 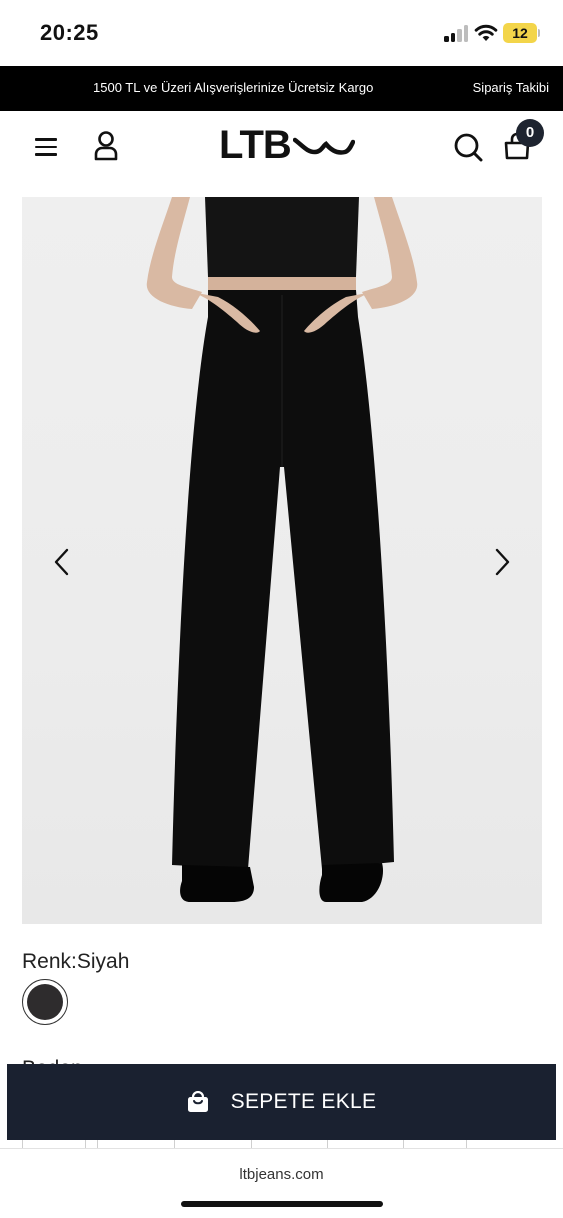 What do you see at coordinates (255, 144) in the screenshot?
I see `logo-text: LTB` at bounding box center [255, 144].